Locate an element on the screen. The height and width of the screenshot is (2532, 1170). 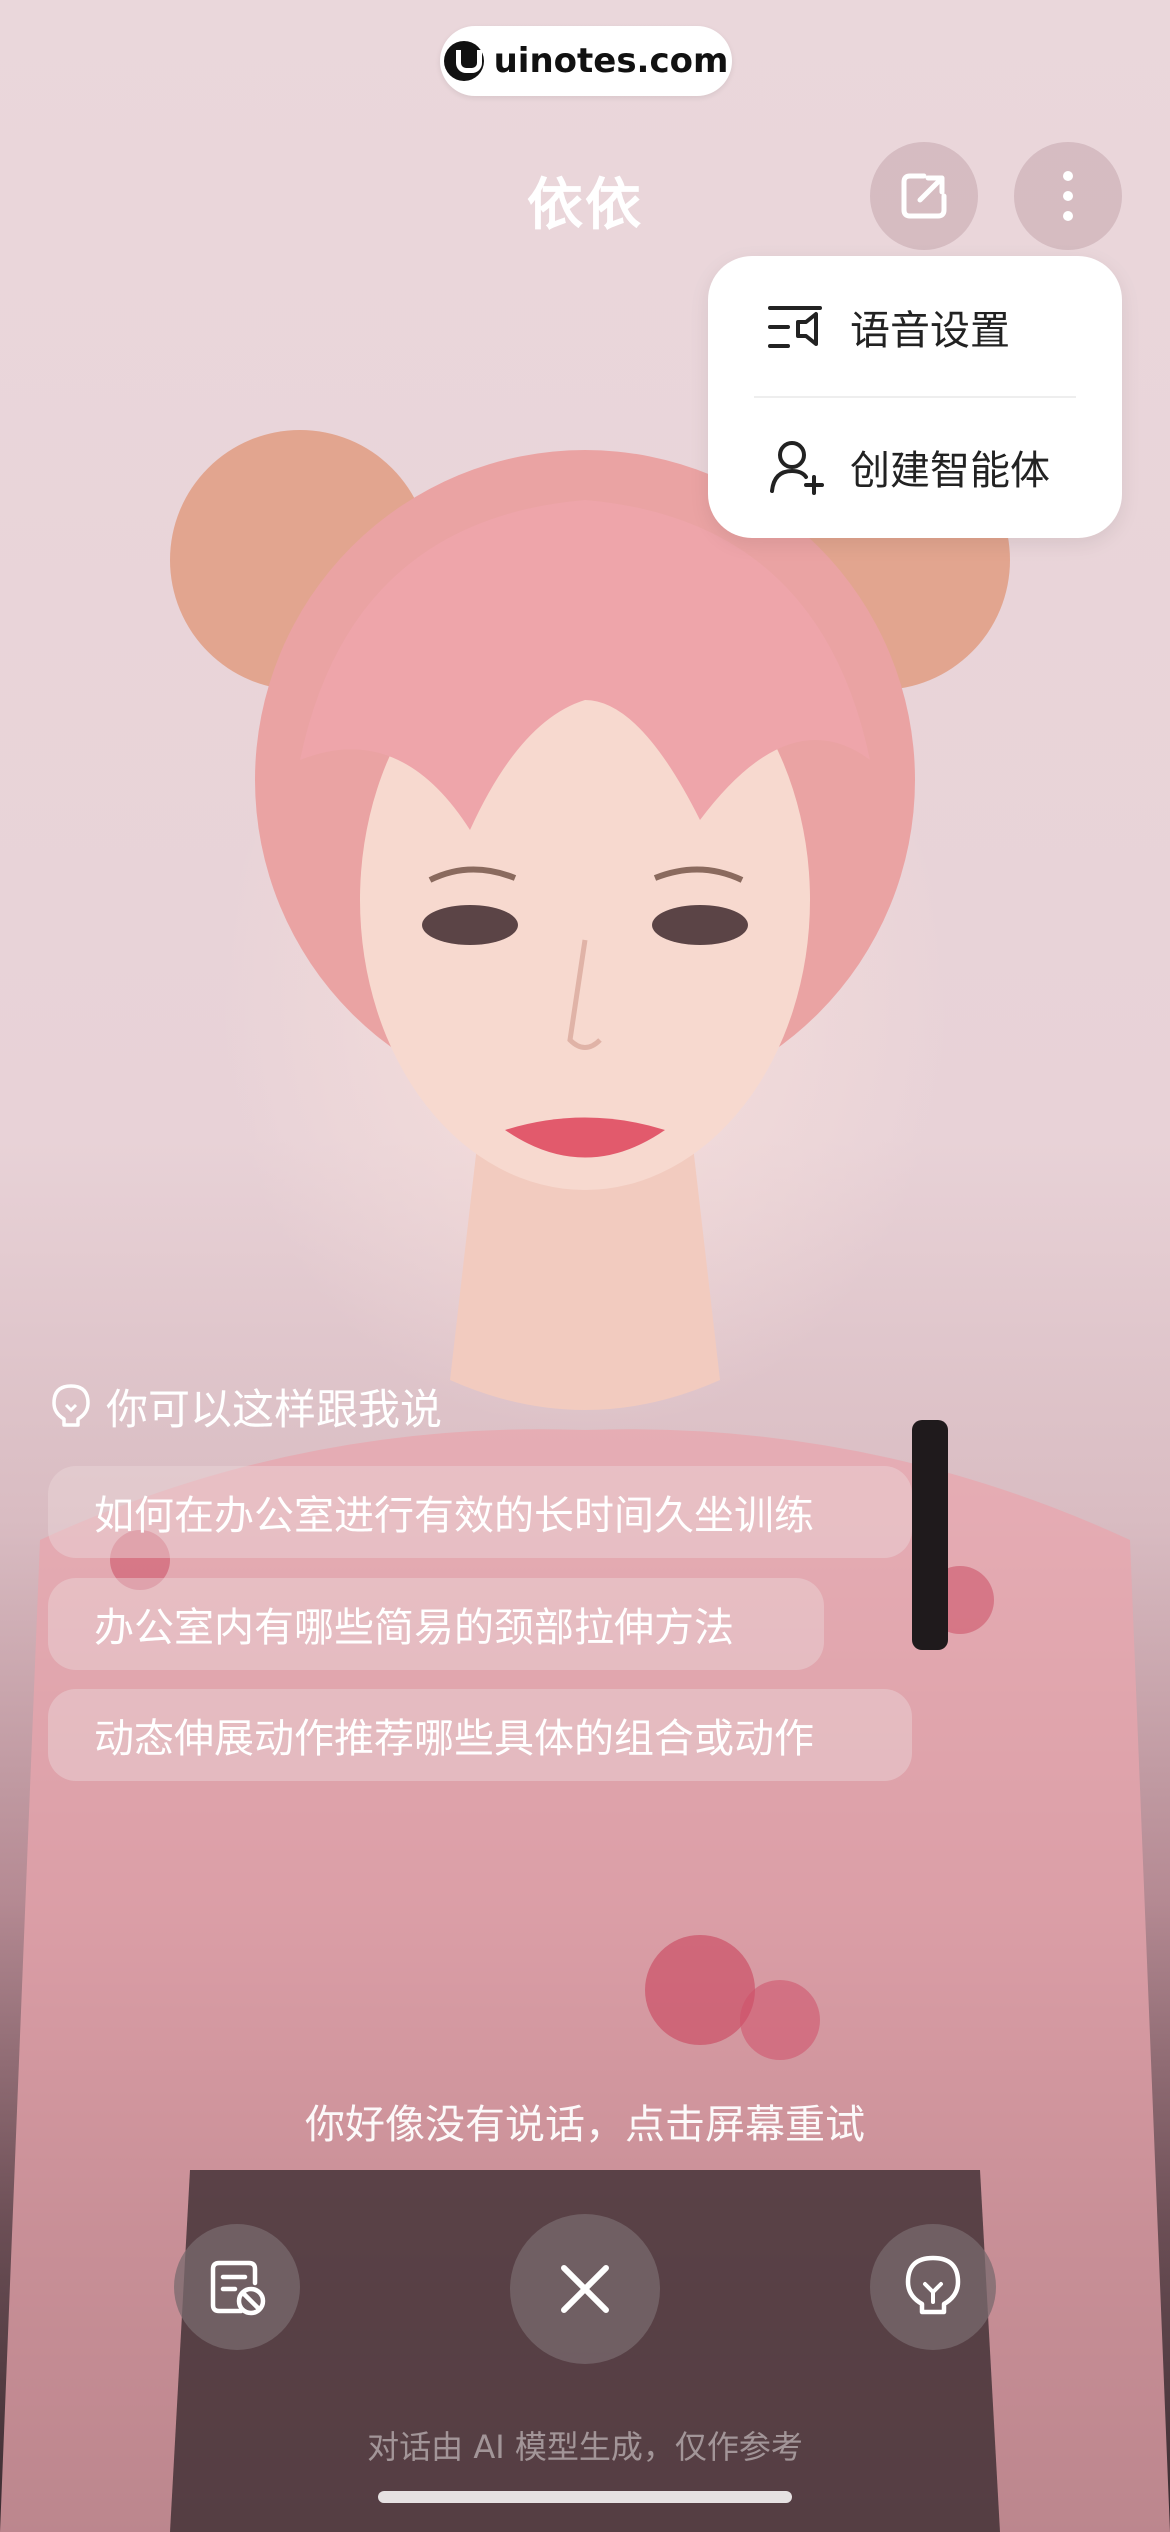
watermark-text: uinotes.com is located at coordinates (611, 61).